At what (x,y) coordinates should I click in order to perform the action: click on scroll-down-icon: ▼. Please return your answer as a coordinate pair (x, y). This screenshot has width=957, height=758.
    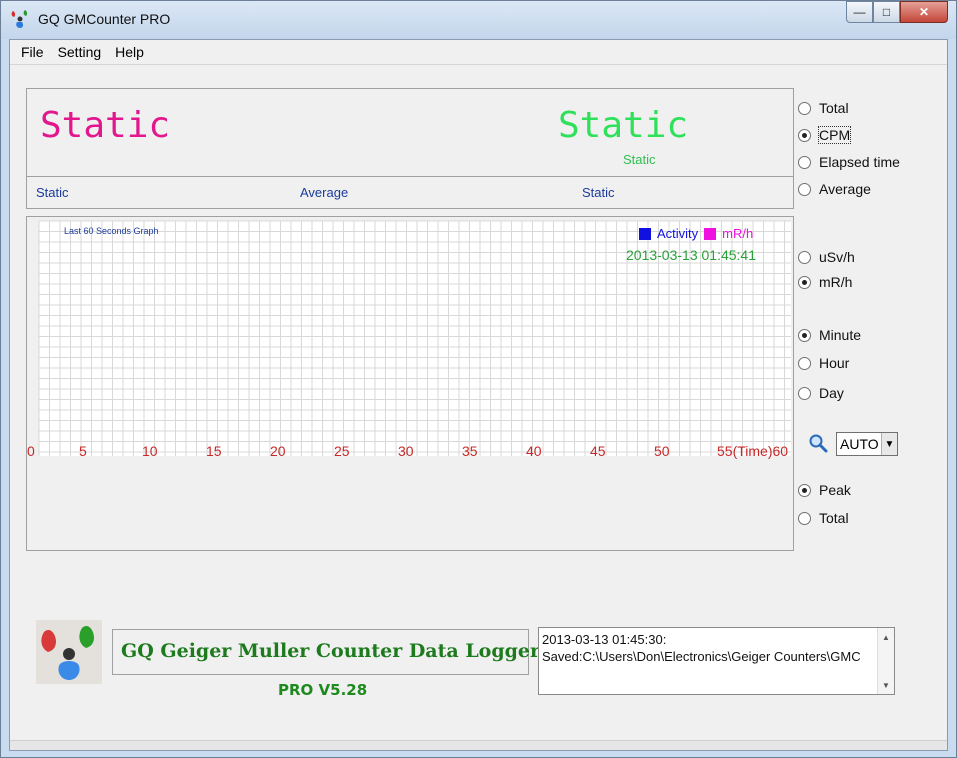
    Looking at the image, I should click on (886, 685).